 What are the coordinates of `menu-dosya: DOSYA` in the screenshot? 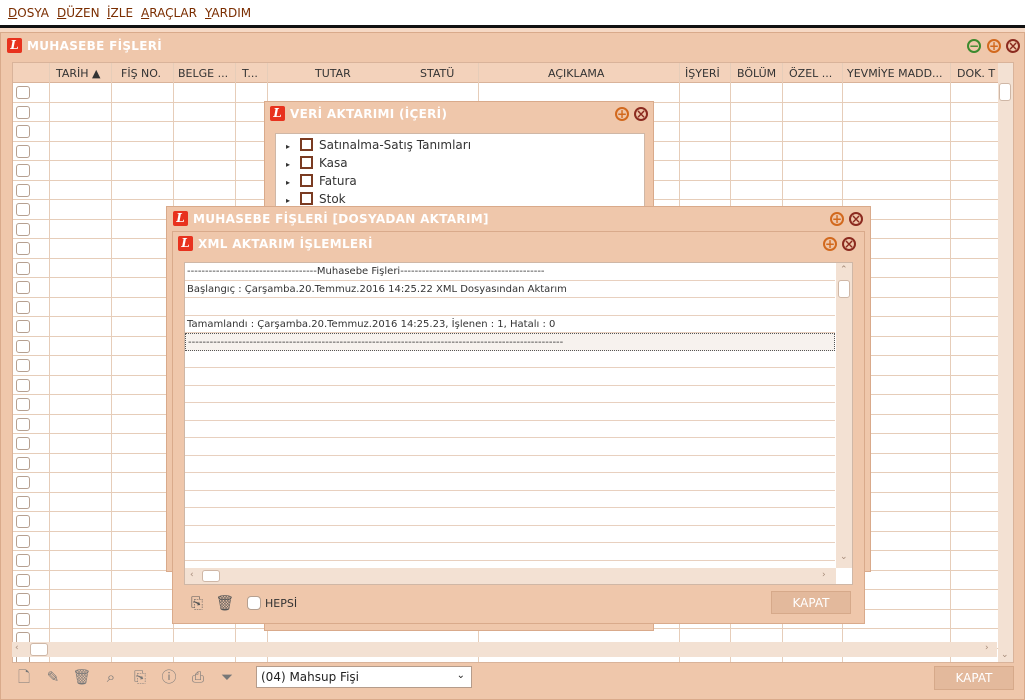 It's located at (28, 13).